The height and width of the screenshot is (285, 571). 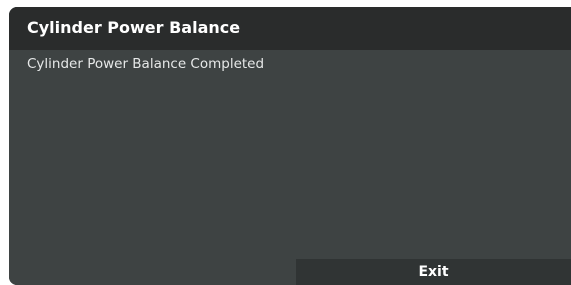 I want to click on dialog-titlebar: Cylinder Power Balance, so click(x=290, y=28).